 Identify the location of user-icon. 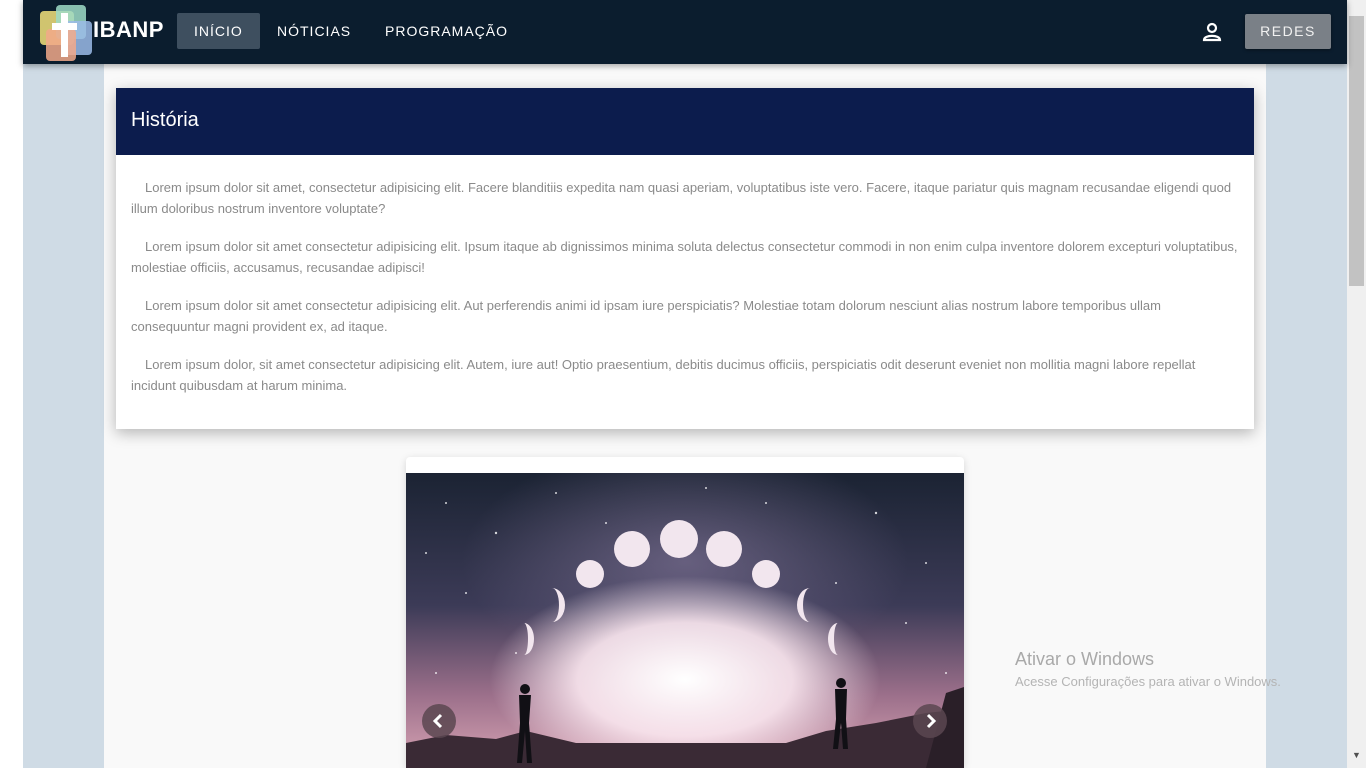
(1212, 32).